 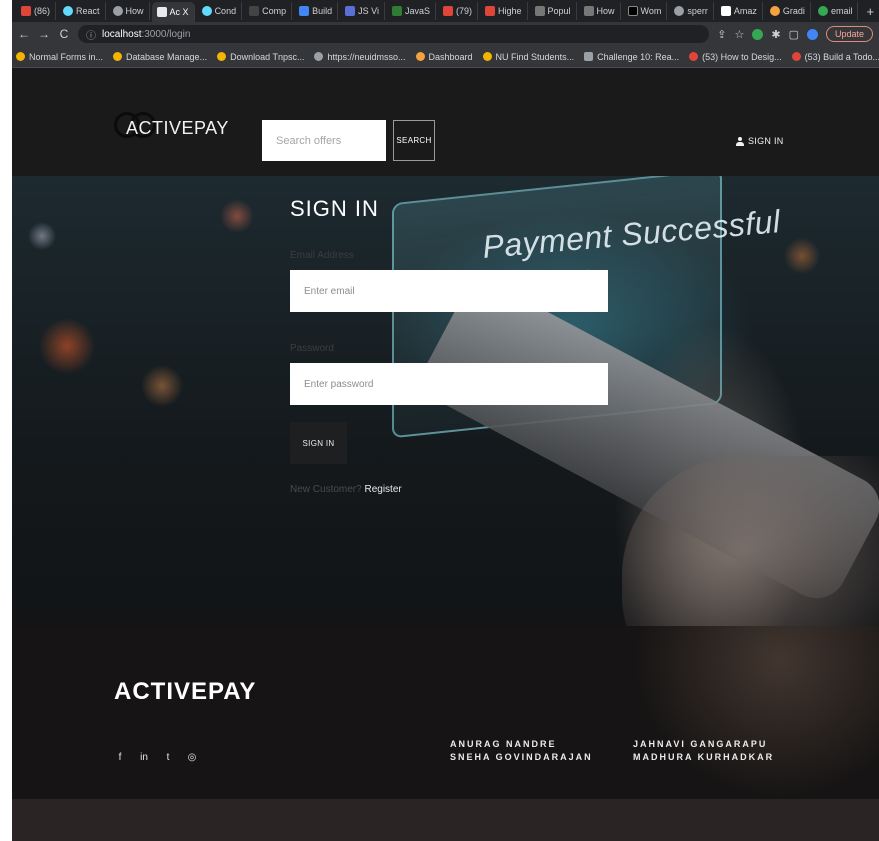 I want to click on new-tab-button: +, so click(x=869, y=11).